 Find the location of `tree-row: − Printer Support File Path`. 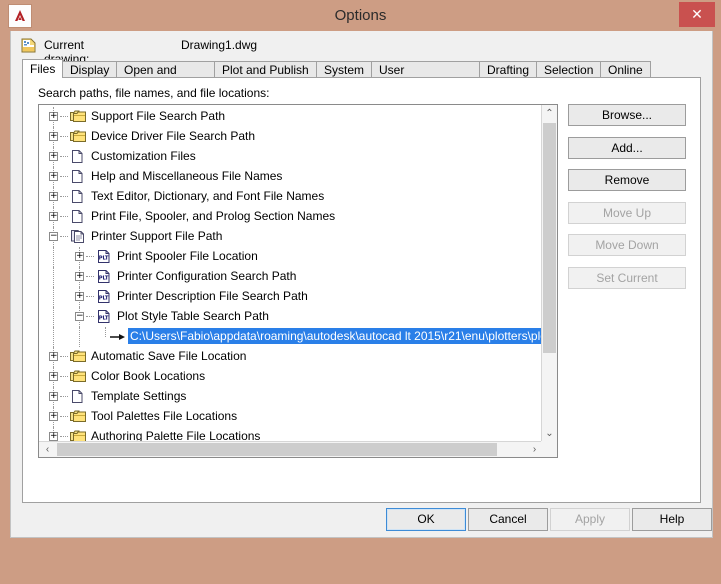

tree-row: − Printer Support File Path is located at coordinates (291, 237).